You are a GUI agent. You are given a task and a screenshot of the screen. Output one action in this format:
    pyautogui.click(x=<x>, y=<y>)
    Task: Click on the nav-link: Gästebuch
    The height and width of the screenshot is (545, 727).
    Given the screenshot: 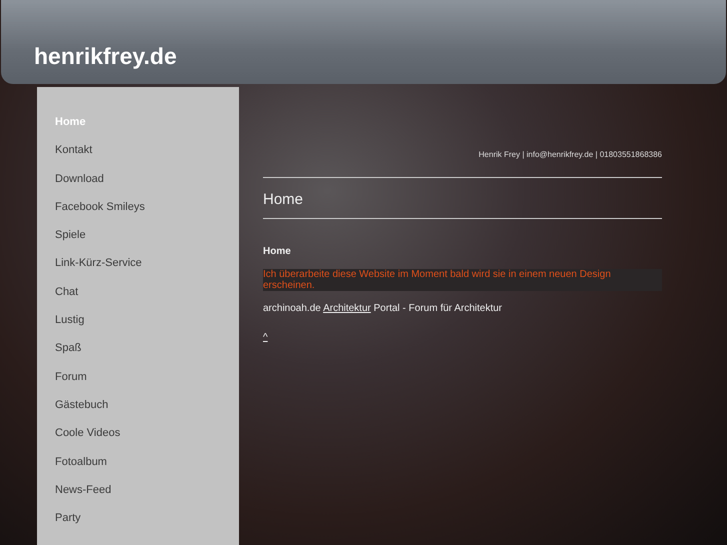 What is the action you would take?
    pyautogui.click(x=138, y=410)
    